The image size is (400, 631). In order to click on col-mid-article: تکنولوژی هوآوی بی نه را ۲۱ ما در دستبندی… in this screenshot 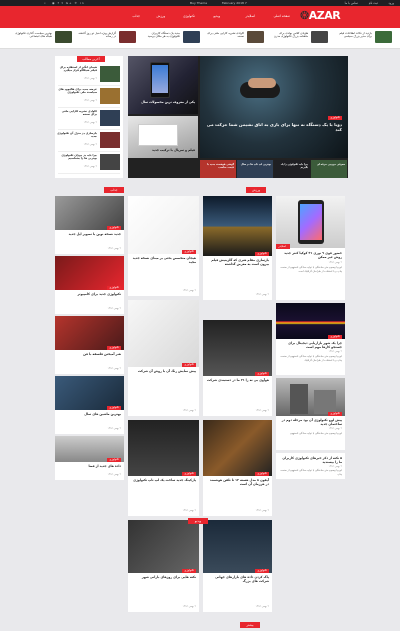, I will do `click(237, 368)`.